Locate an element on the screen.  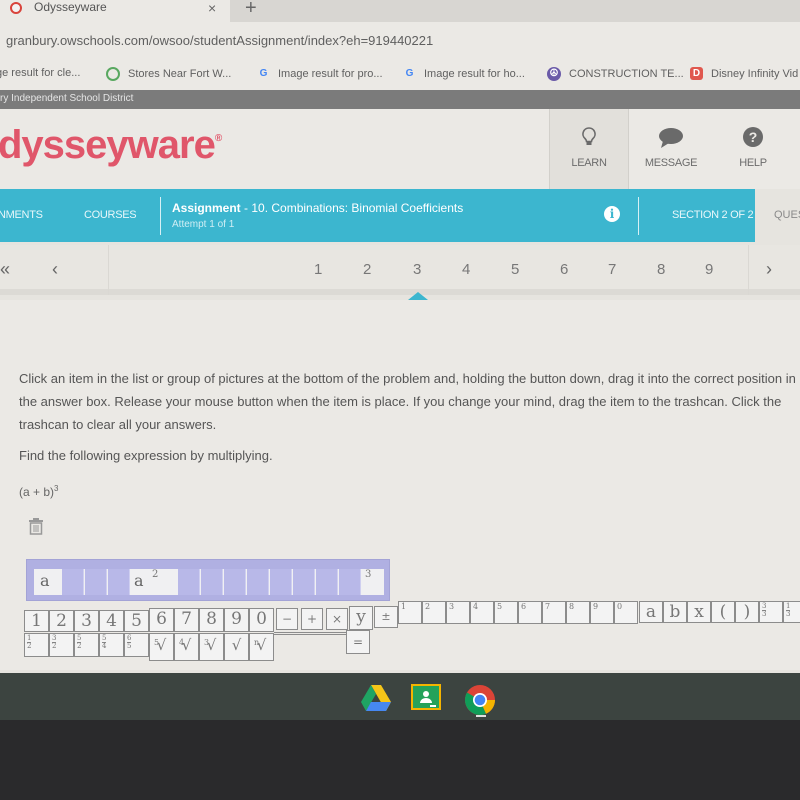
tile-fraction: 12 is located at coordinates (36, 645).